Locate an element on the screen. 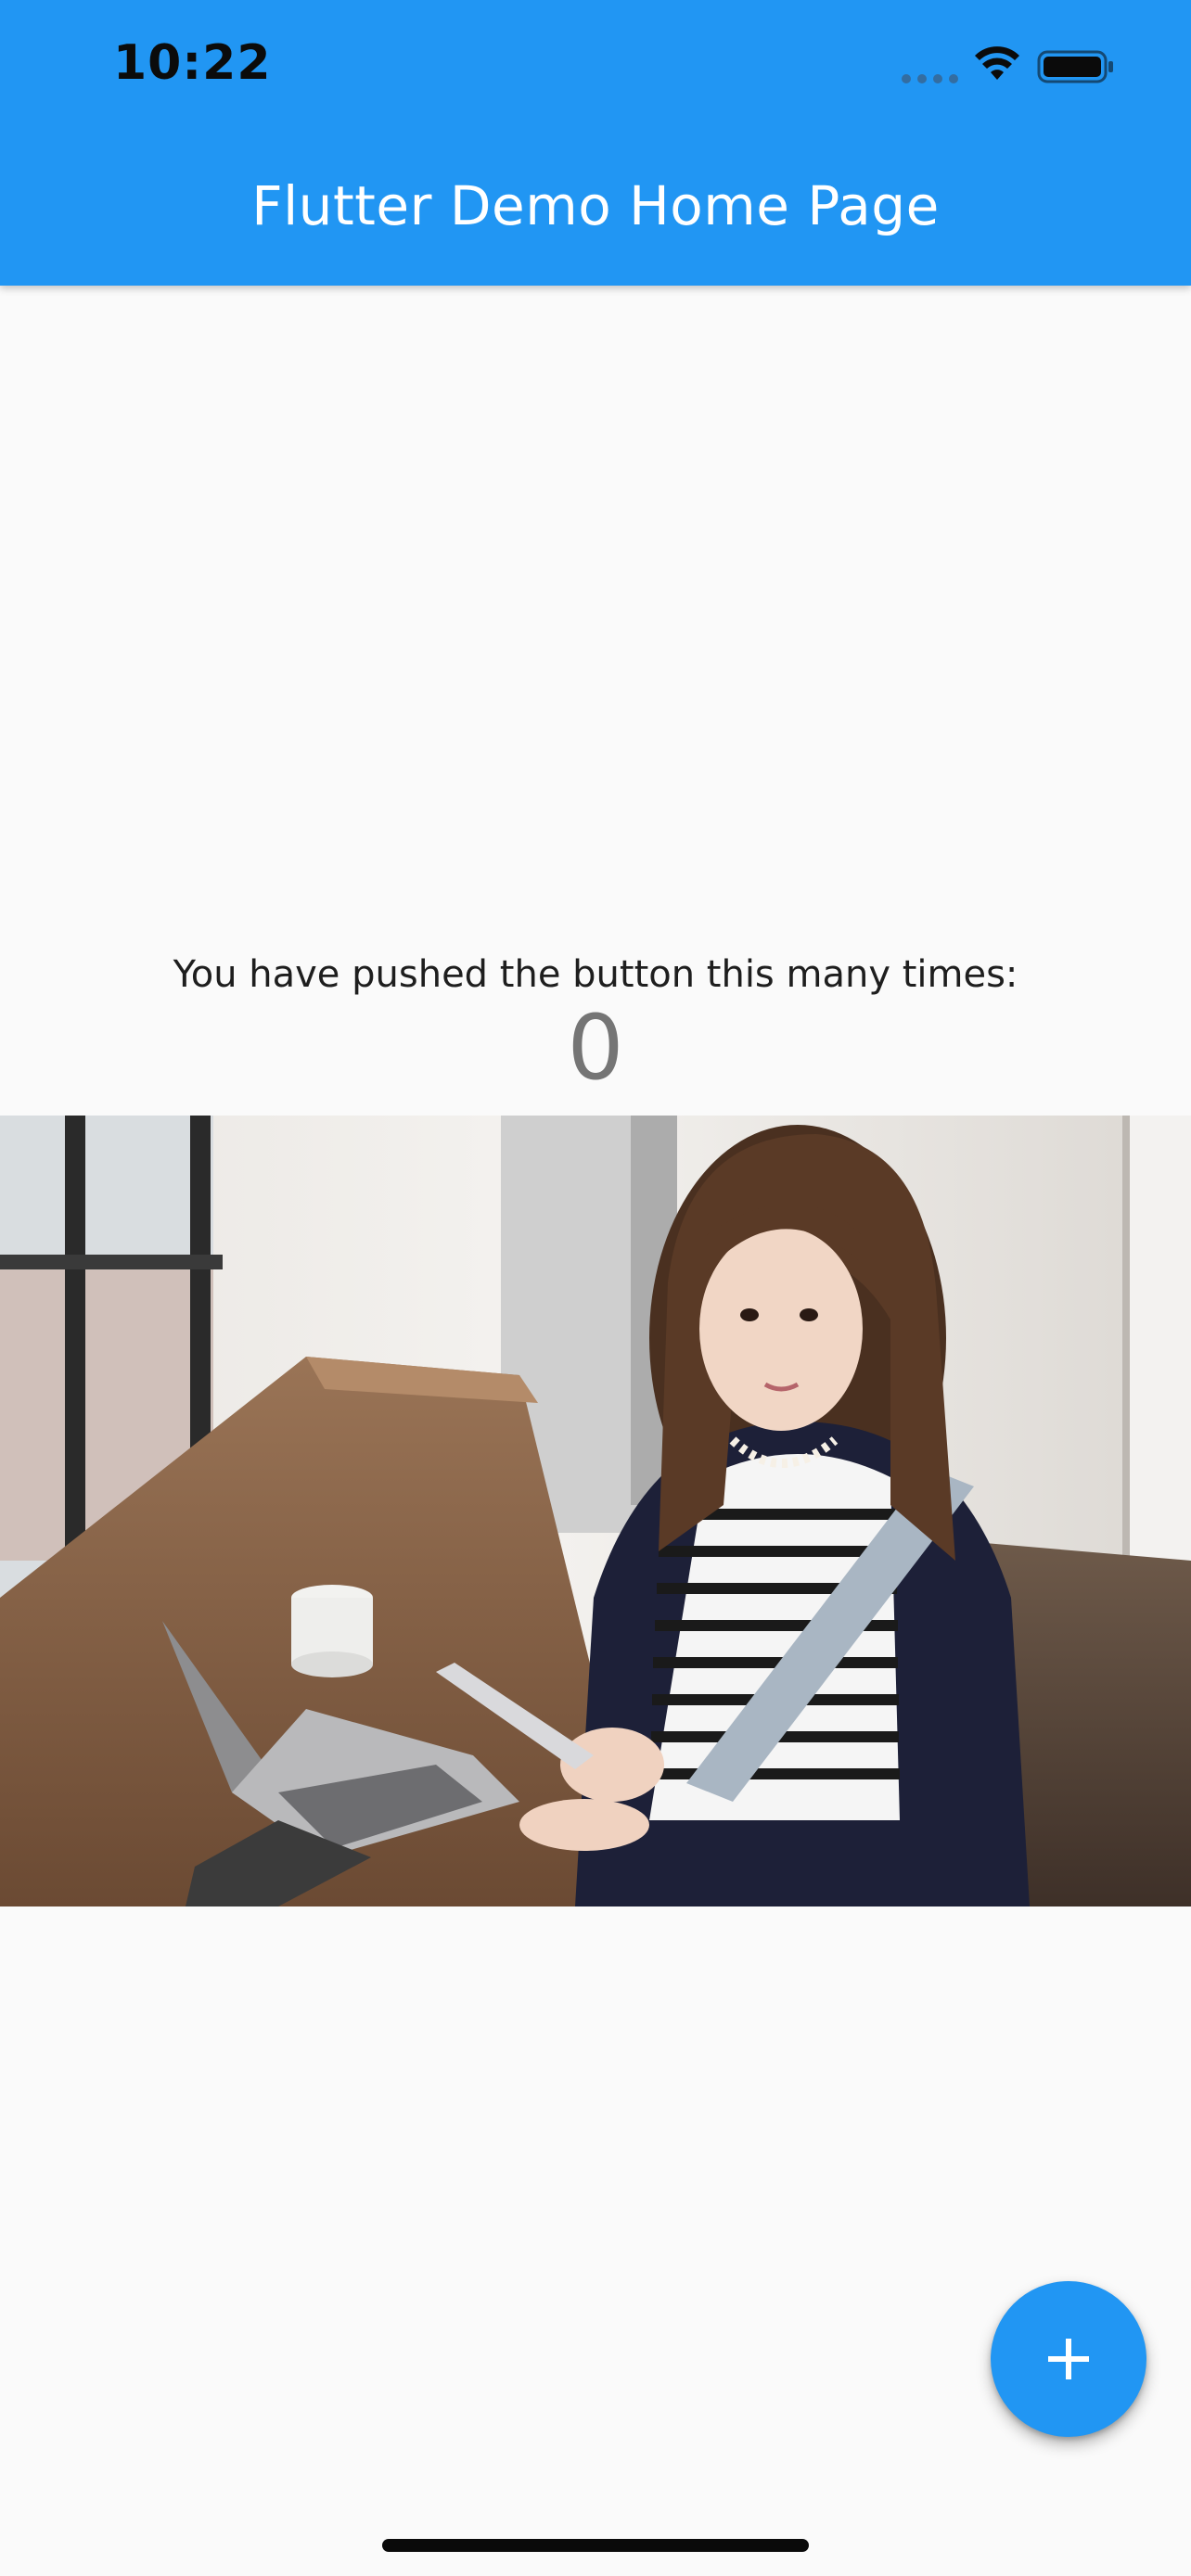  increment-button is located at coordinates (1068, 2359).